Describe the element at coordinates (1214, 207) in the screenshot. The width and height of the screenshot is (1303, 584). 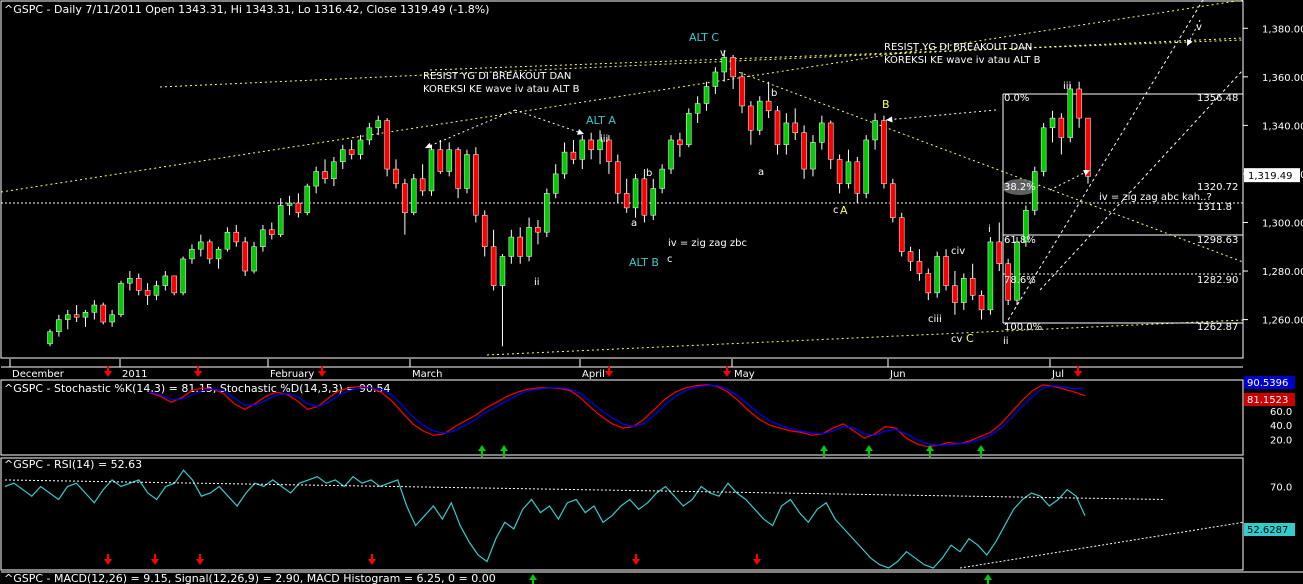
I see `fib-value-label: 1311.8` at that location.